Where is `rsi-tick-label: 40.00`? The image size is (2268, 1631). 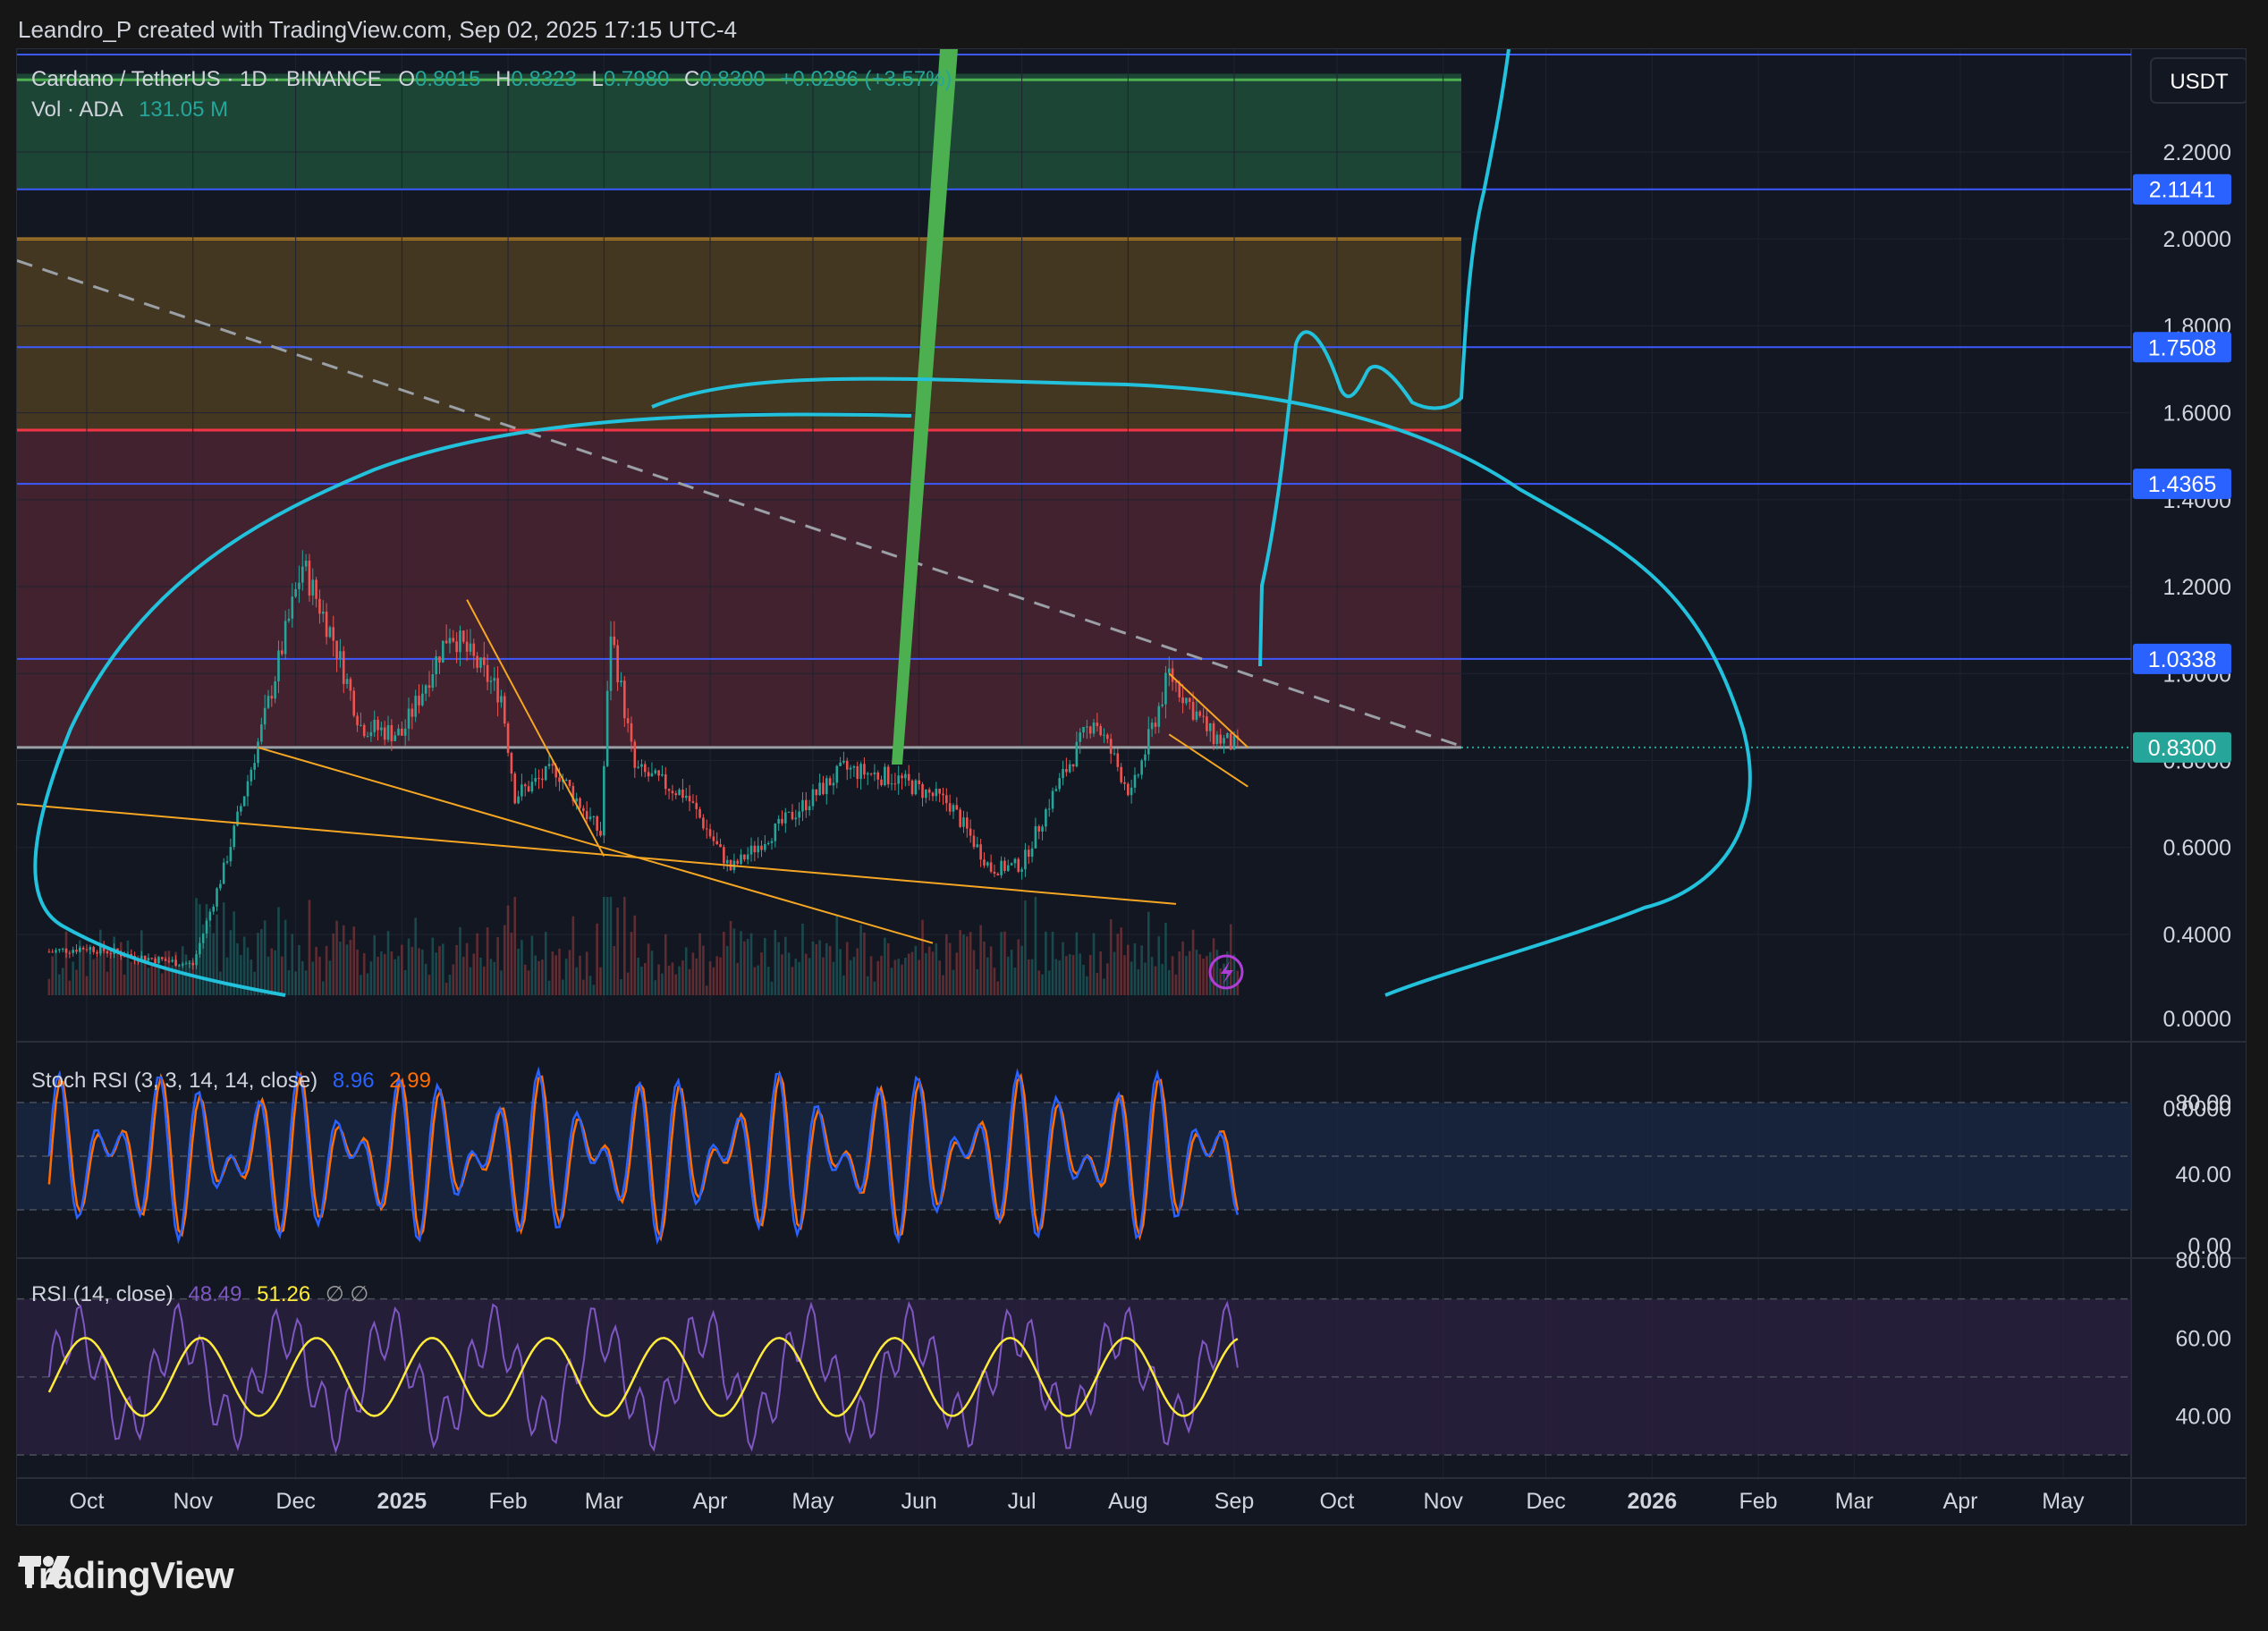
rsi-tick-label: 40.00 is located at coordinates (2203, 1417).